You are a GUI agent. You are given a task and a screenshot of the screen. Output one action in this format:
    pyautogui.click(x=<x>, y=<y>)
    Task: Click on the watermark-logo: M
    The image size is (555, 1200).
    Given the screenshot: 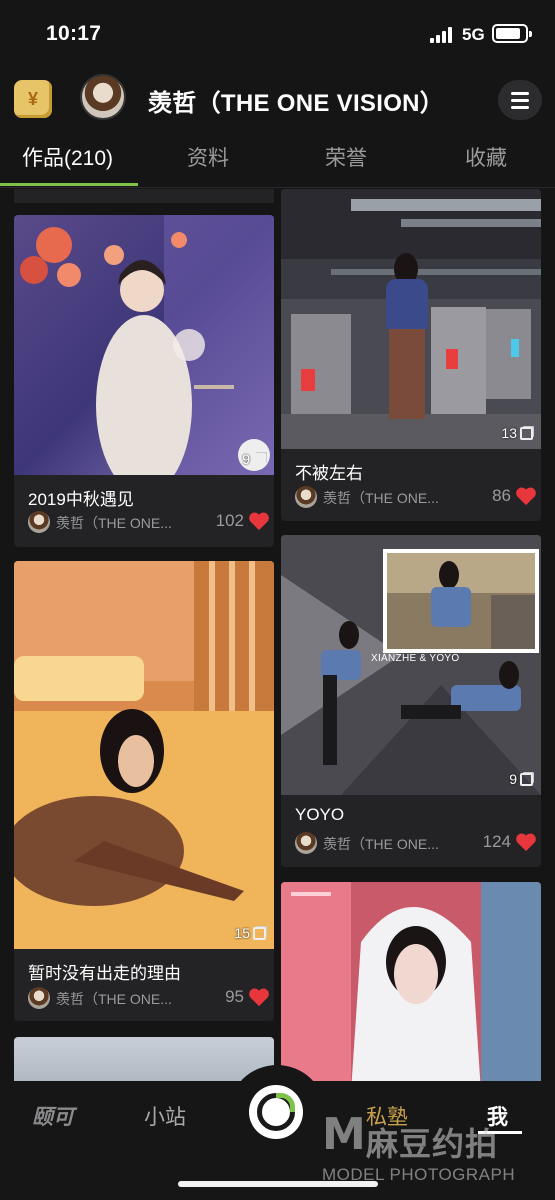 What is the action you would take?
    pyautogui.click(x=344, y=1134)
    